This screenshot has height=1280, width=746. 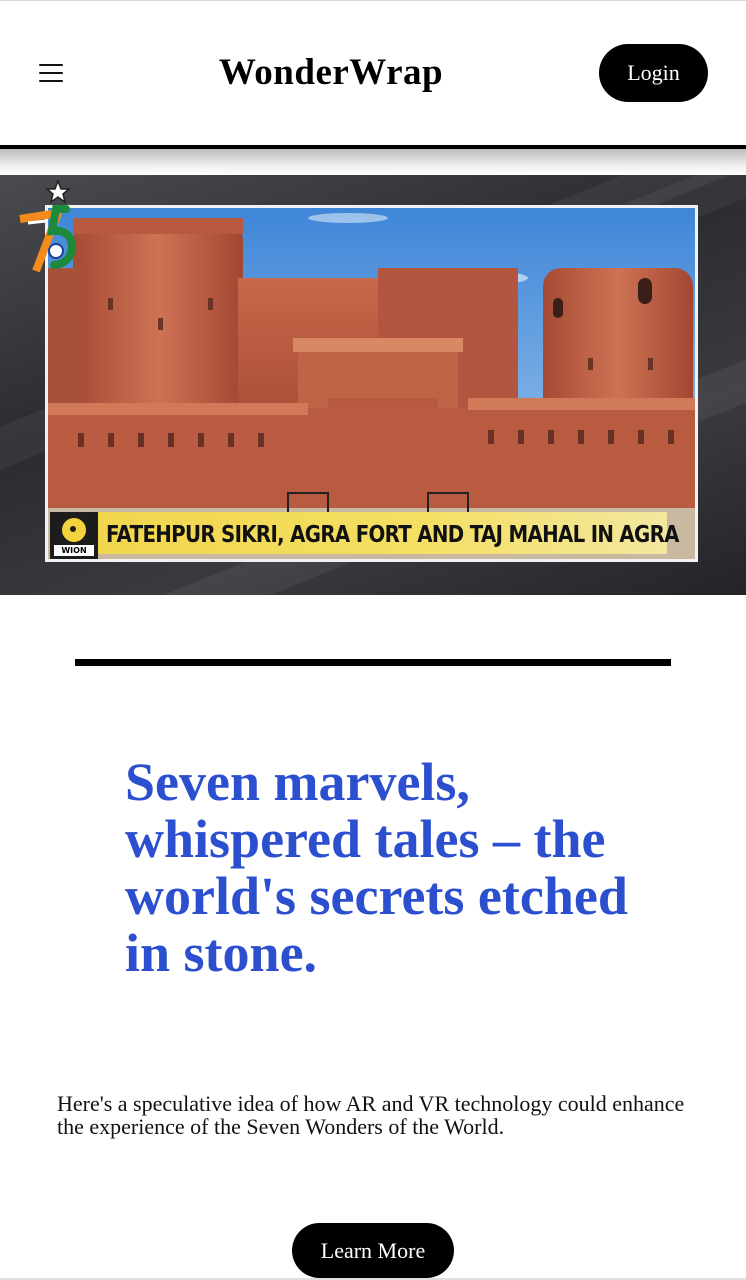 What do you see at coordinates (373, 1250) in the screenshot?
I see `learn-more-button: Learn More` at bounding box center [373, 1250].